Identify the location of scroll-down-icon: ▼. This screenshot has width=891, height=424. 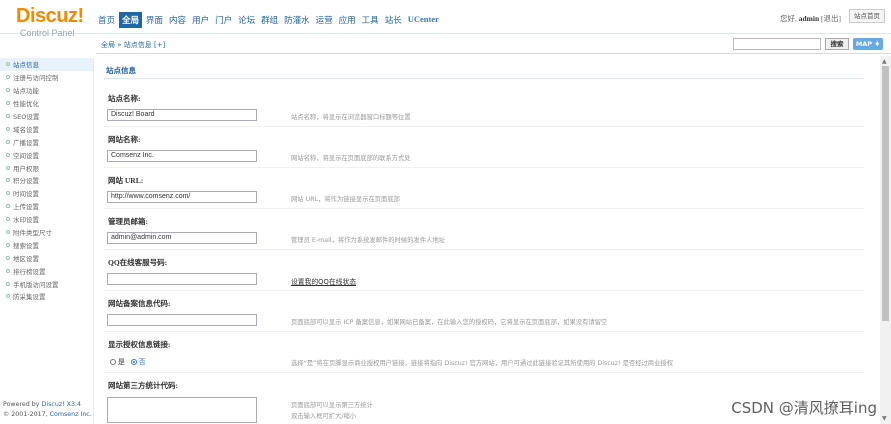
(884, 418).